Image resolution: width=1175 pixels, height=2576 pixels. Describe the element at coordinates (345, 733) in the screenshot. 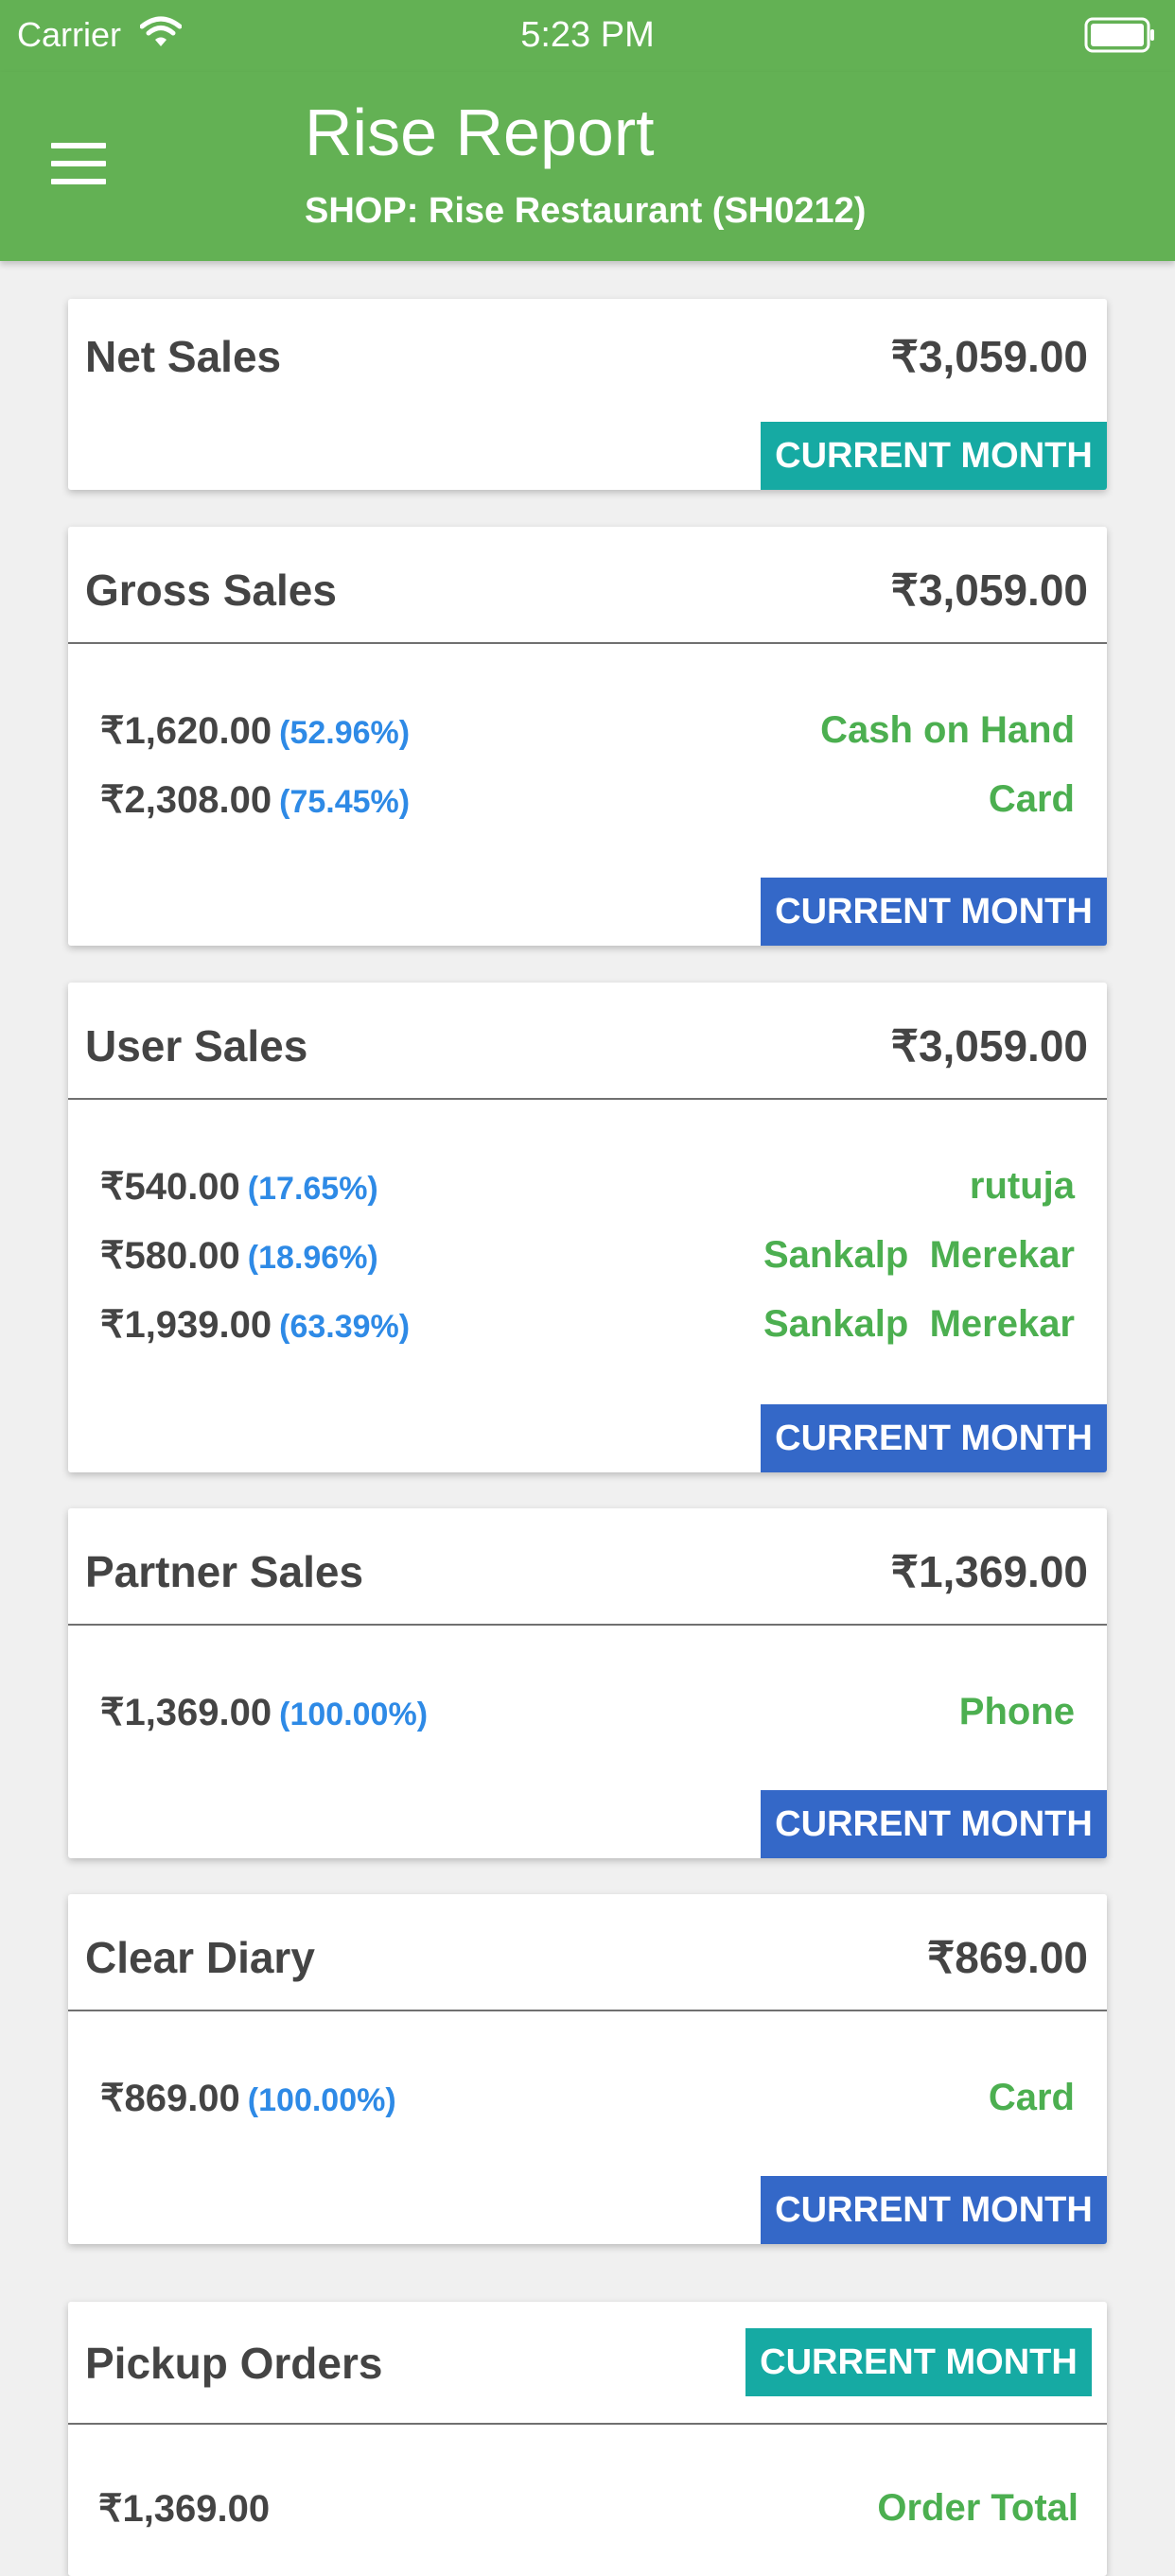

I see `row-percent: (52.96%)` at that location.